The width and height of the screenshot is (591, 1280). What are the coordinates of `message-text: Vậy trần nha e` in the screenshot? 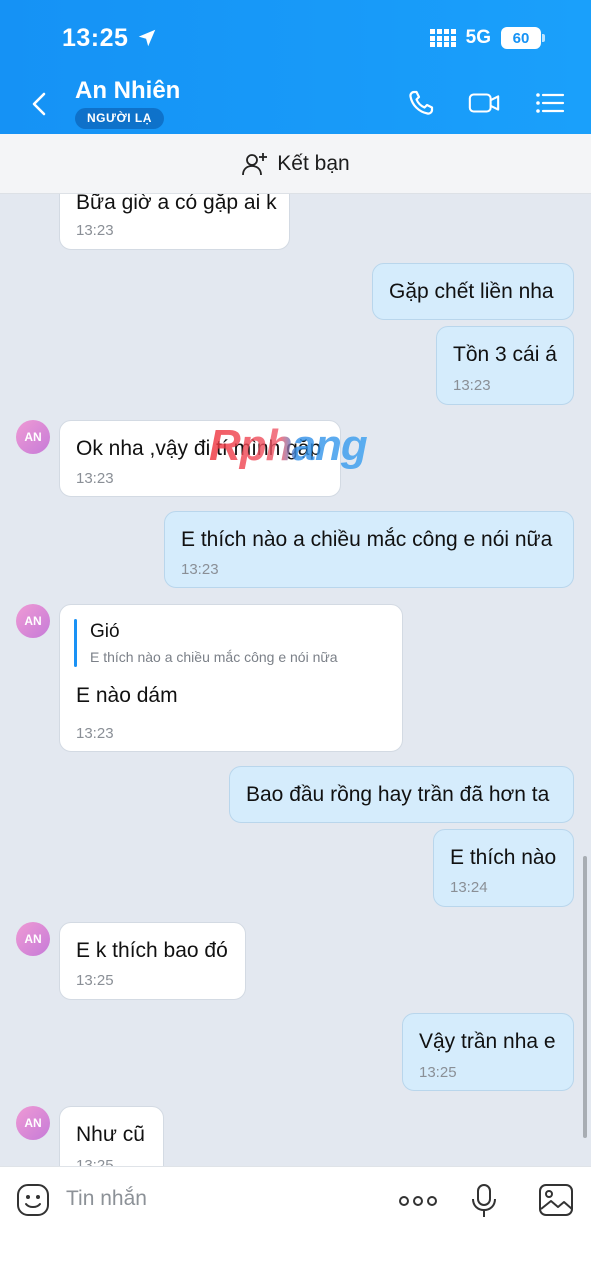 It's located at (487, 1041).